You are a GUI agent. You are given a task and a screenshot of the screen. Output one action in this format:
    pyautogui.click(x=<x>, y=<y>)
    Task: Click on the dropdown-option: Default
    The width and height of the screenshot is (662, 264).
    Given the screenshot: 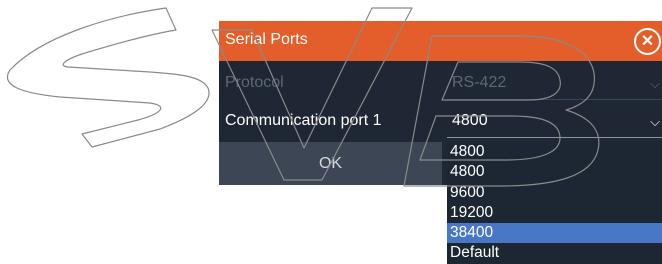 What is the action you would take?
    pyautogui.click(x=554, y=253)
    